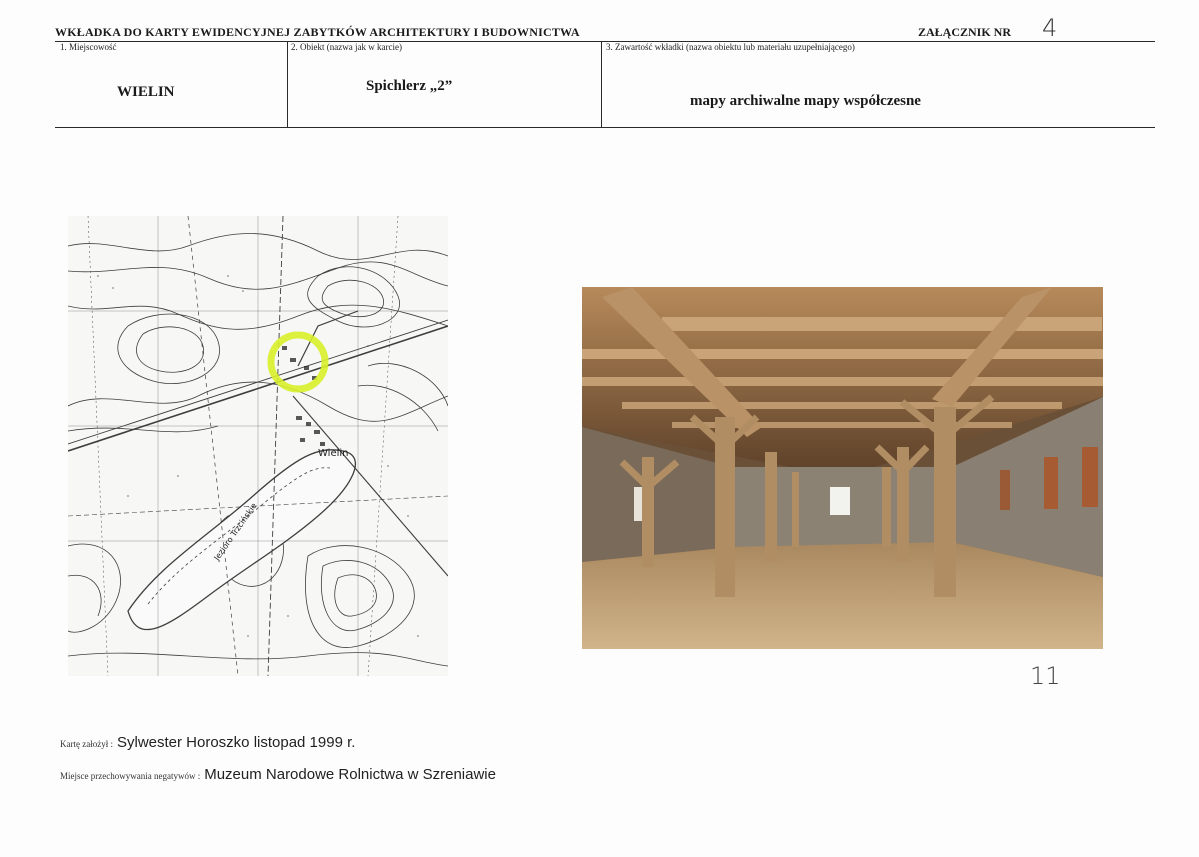 The width and height of the screenshot is (1199, 857). What do you see at coordinates (86, 744) in the screenshot?
I see `author-label: Kartę założył :` at bounding box center [86, 744].